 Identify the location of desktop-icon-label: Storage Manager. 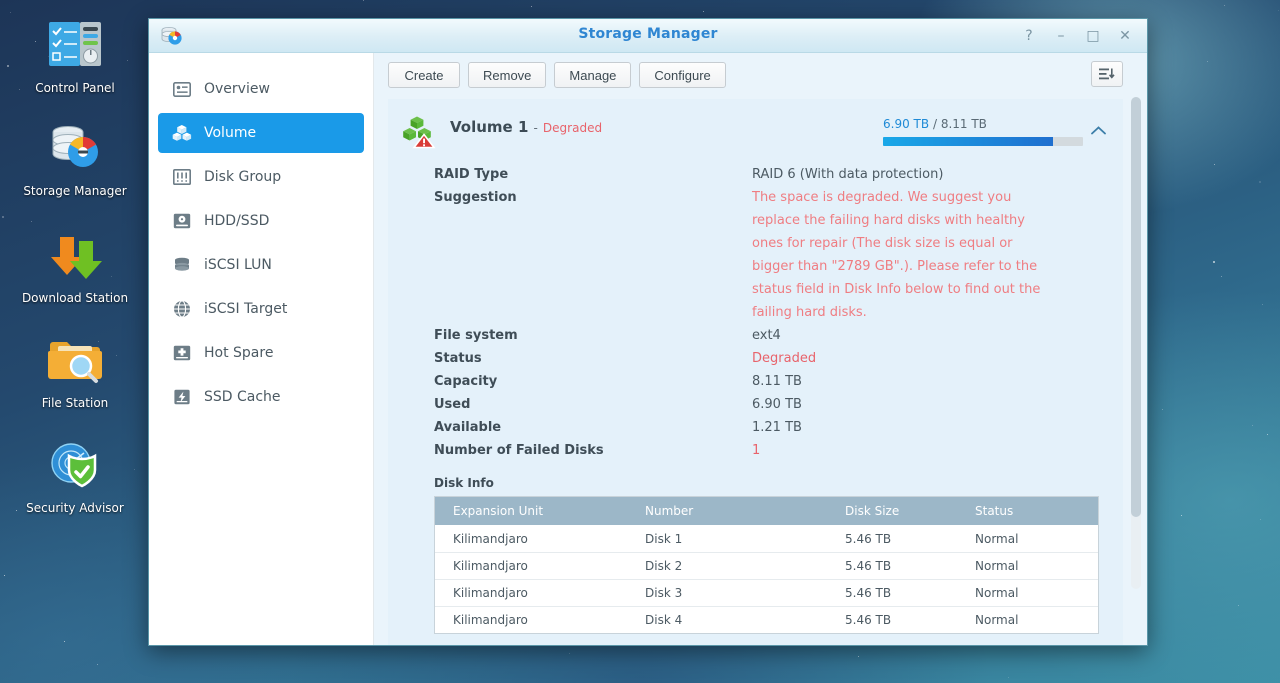
(75, 191).